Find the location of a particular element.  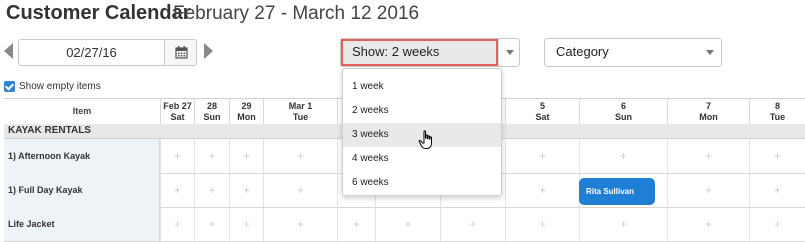

date-column-header: 7 Mon is located at coordinates (708, 111).